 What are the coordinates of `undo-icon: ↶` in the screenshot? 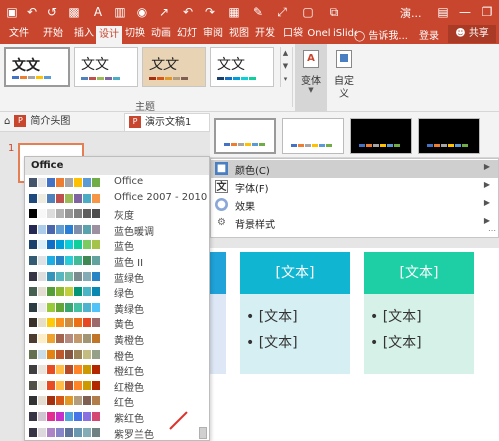 It's located at (32, 12).